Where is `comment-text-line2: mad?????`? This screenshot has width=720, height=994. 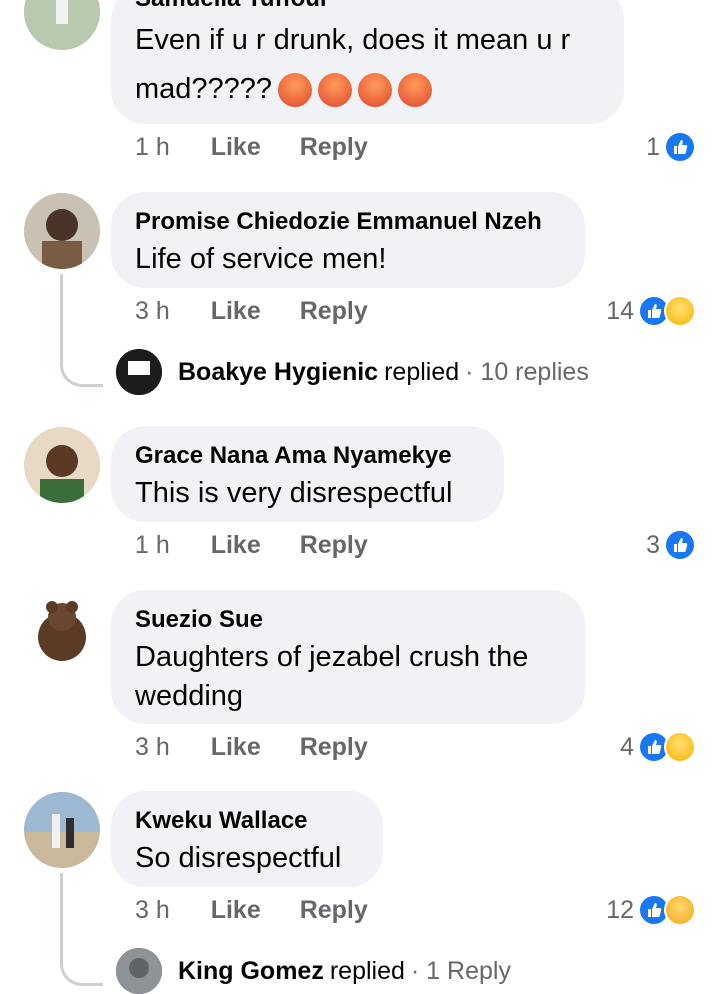
comment-text-line2: mad????? is located at coordinates (367, 89).